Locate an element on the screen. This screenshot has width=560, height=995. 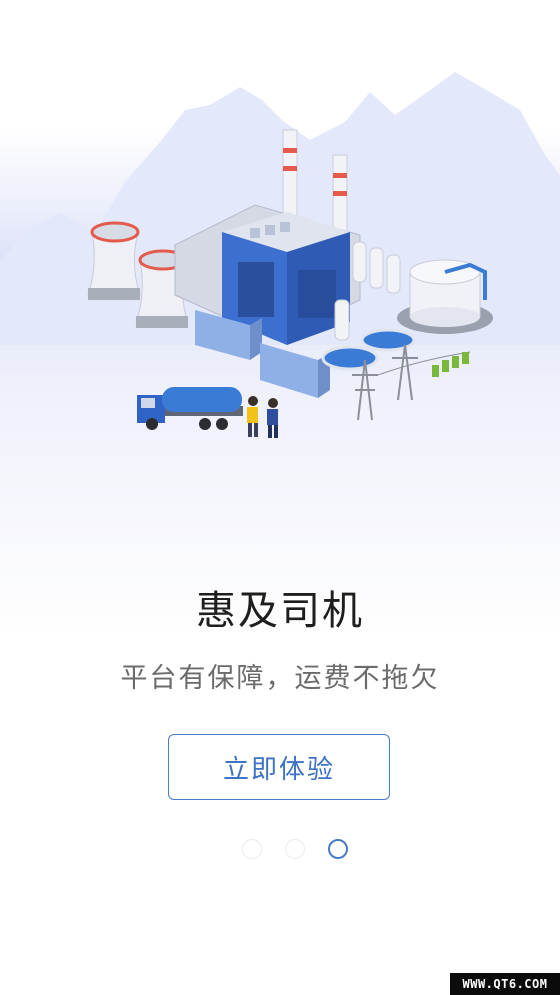
page-title: 惠及司机 is located at coordinates (280, 611).